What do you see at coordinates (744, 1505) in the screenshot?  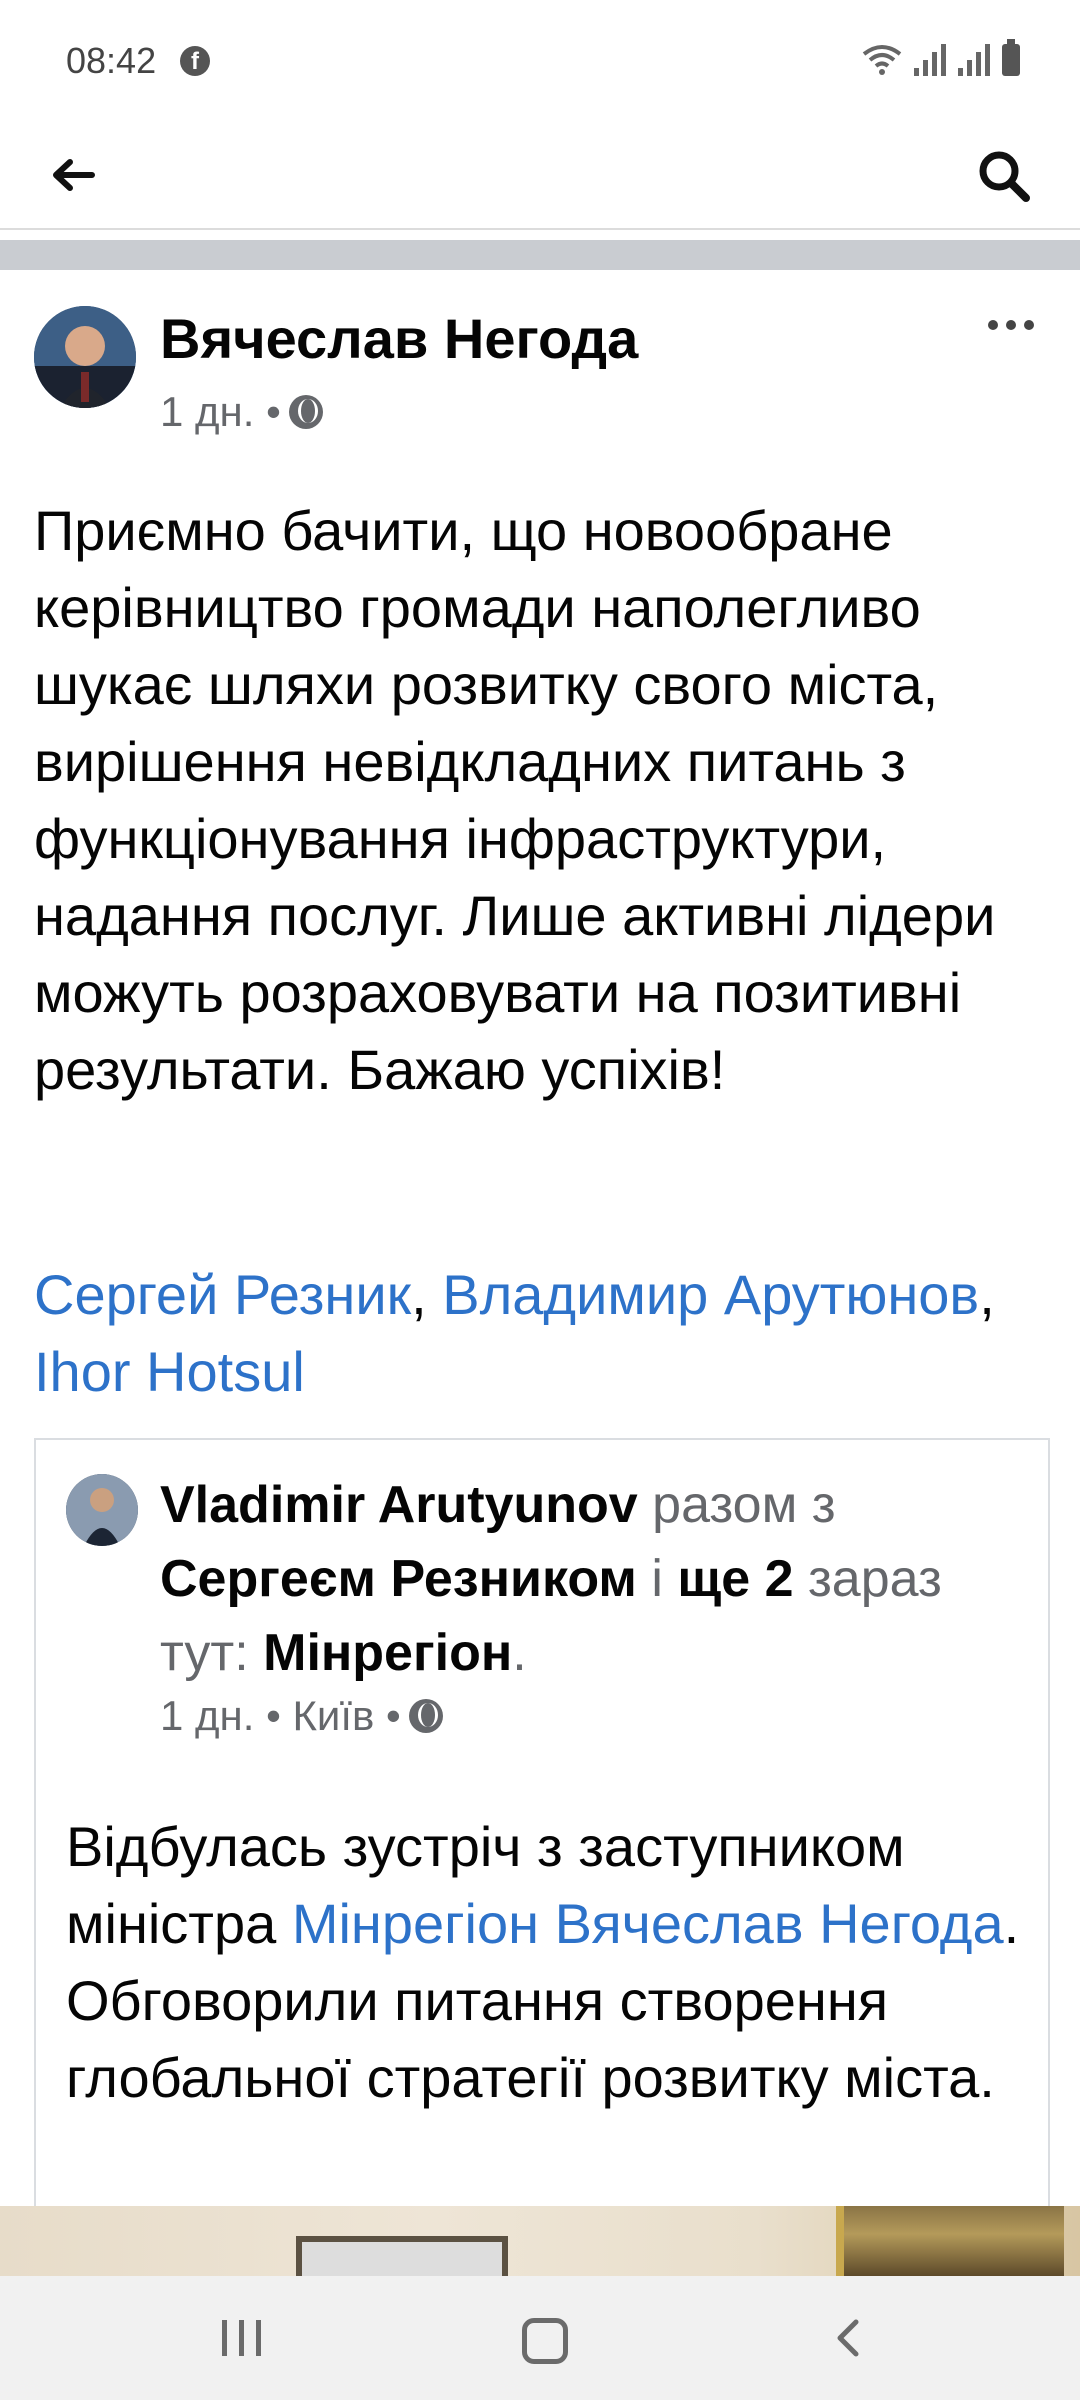 I see `with-text: разом з` at bounding box center [744, 1505].